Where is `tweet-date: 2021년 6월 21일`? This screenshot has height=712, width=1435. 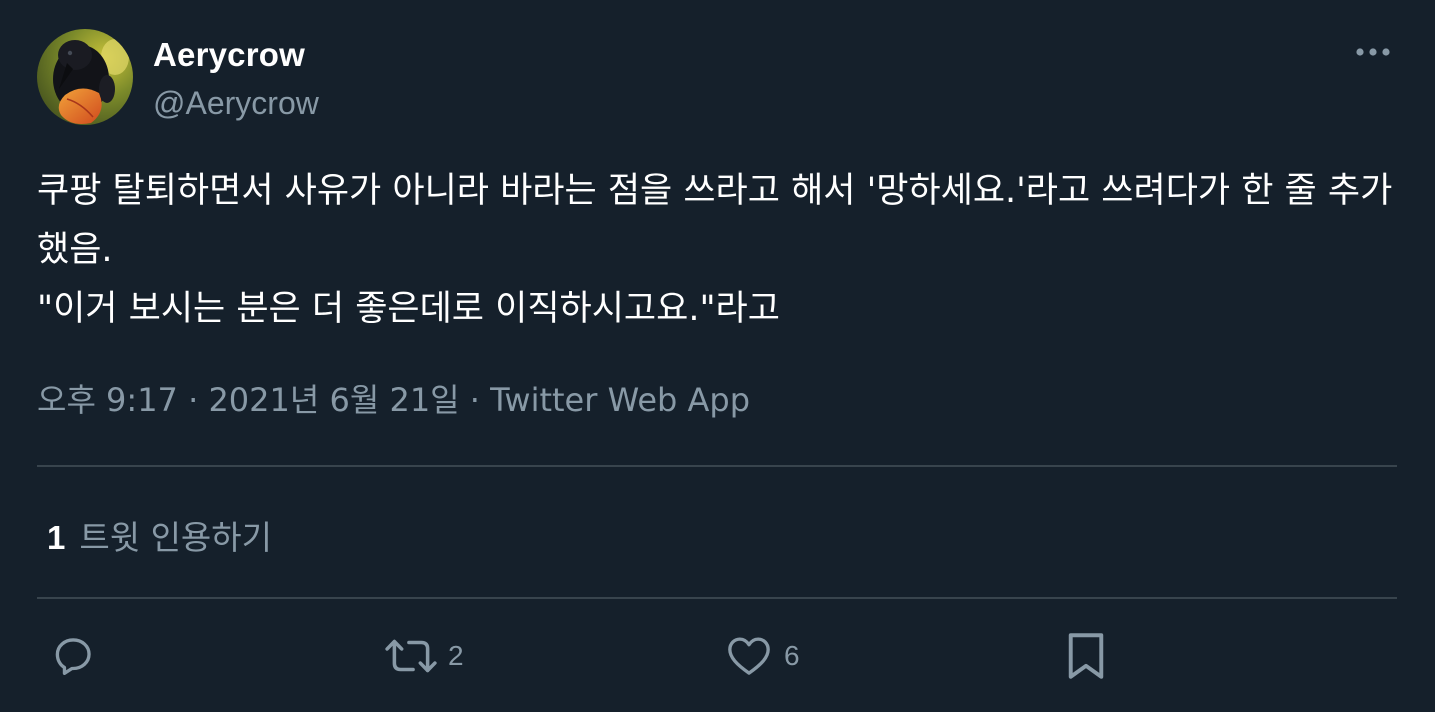
tweet-date: 2021년 6월 21일 is located at coordinates (333, 400).